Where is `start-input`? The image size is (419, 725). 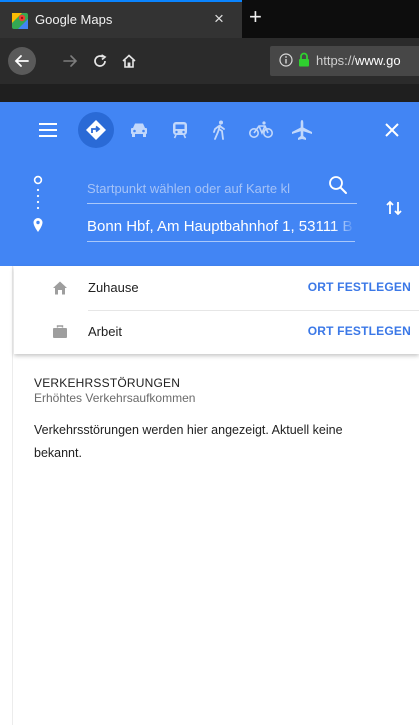 start-input is located at coordinates (207, 188).